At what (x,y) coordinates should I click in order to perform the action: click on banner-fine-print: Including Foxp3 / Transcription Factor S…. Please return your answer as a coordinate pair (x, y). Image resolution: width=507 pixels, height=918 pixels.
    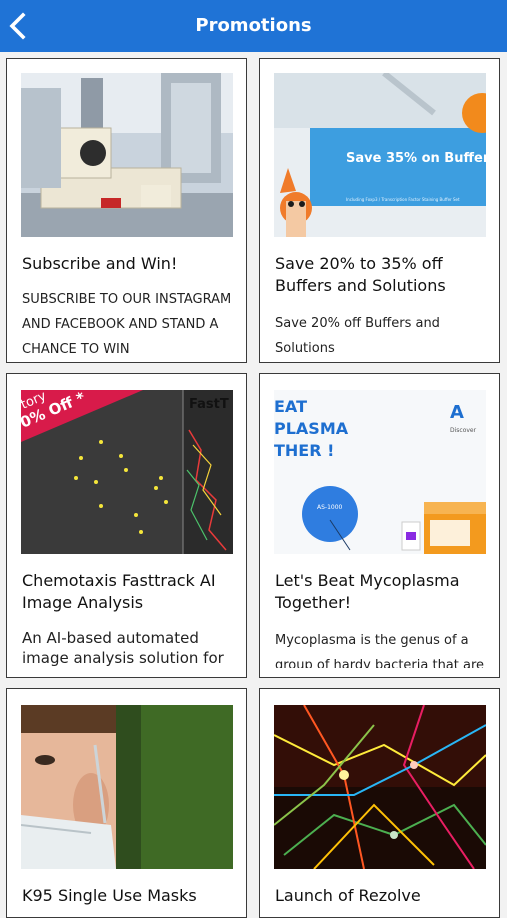
    Looking at the image, I should click on (403, 199).